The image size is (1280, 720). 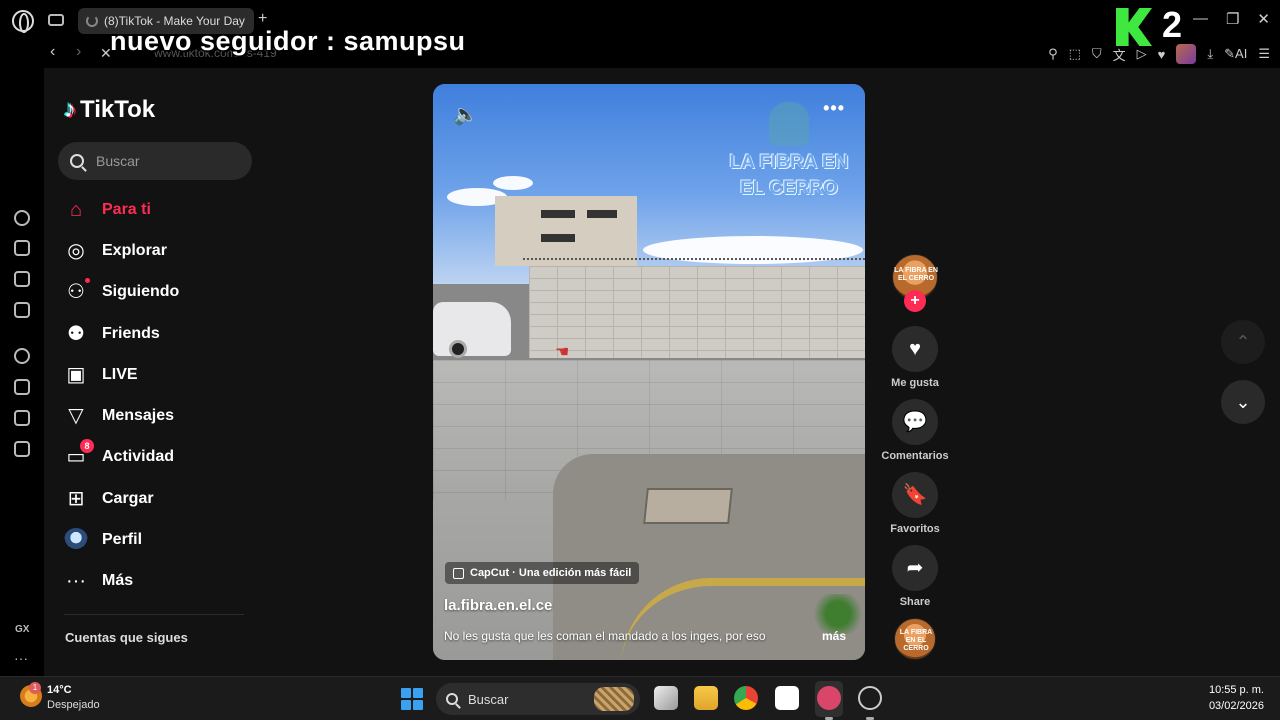 I want to click on follow-button: +, so click(x=915, y=301).